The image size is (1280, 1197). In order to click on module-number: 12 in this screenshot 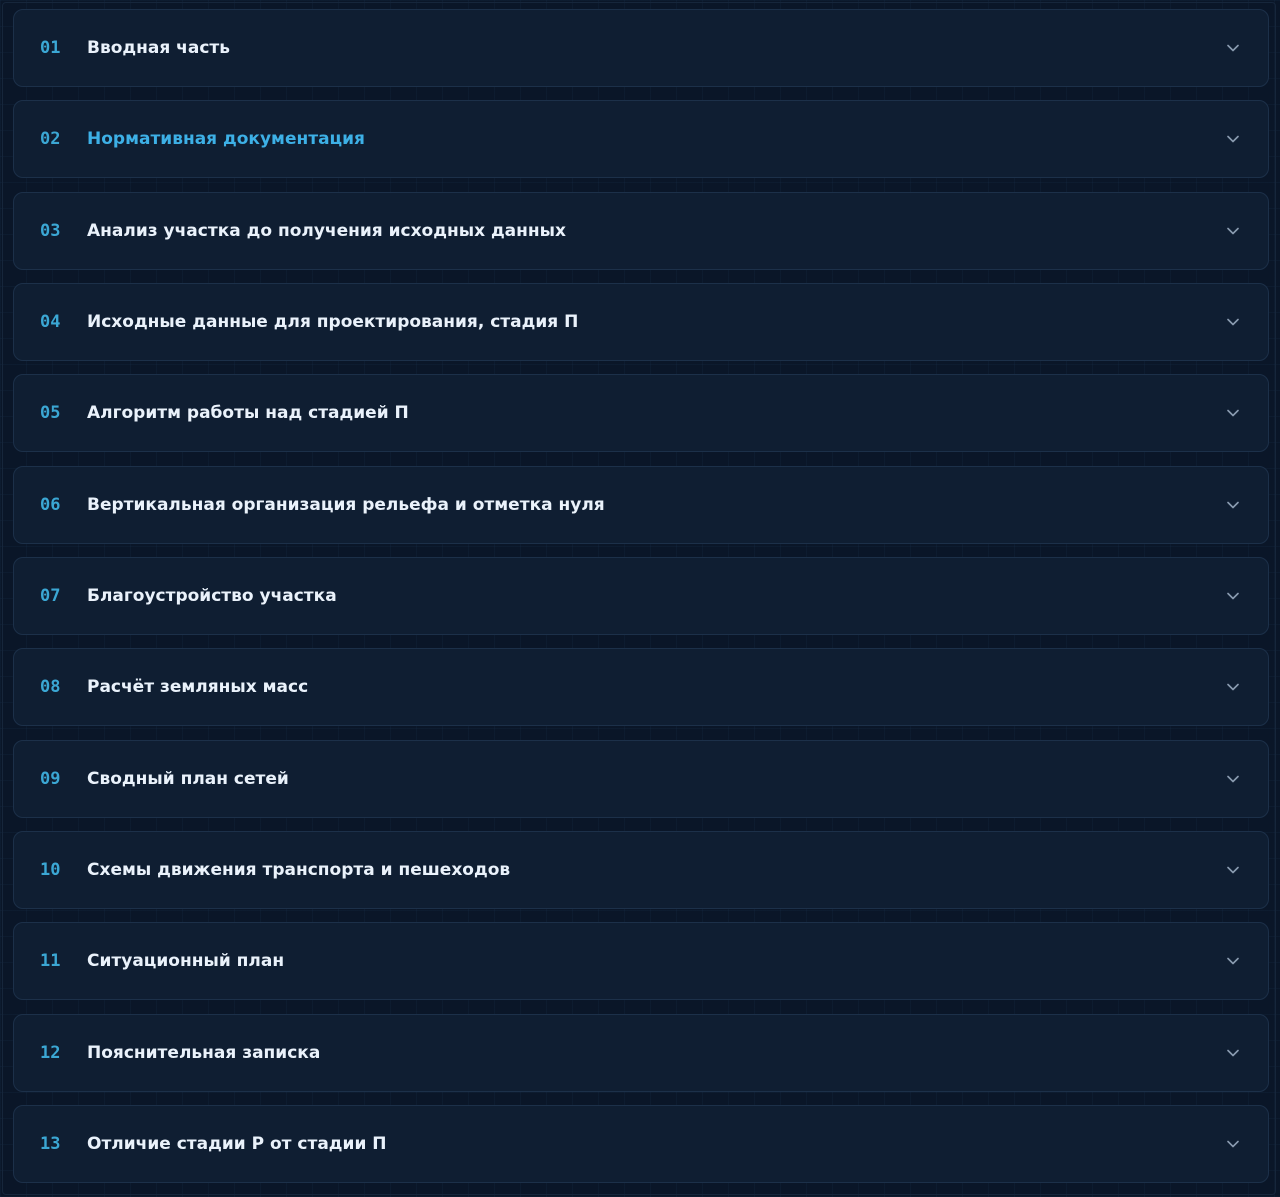, I will do `click(50, 1052)`.